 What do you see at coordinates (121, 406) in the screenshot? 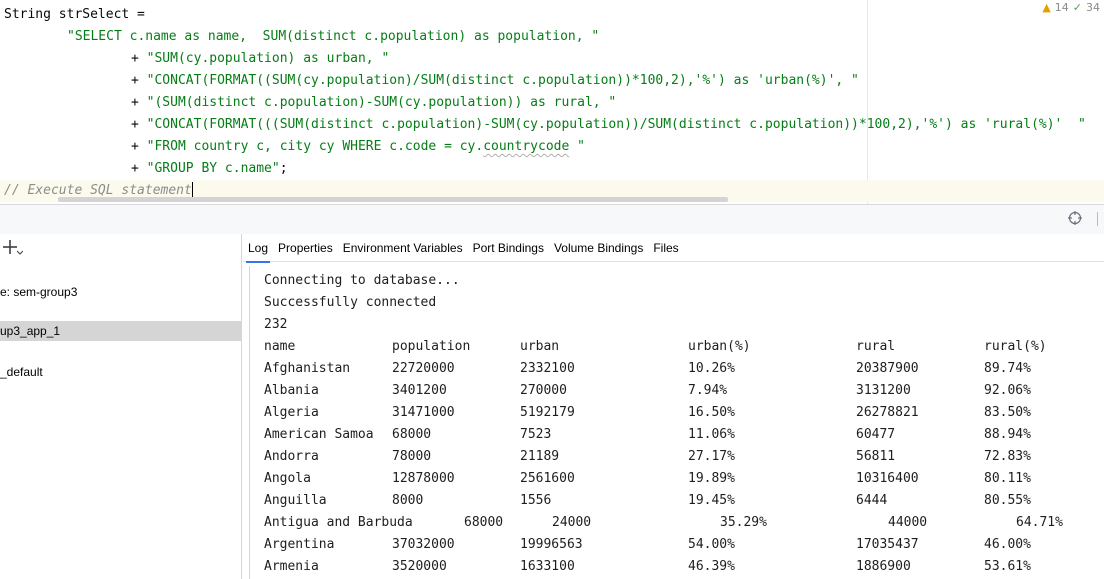
I see `services-tree: e: sem-group3 up3_app_1 _default` at bounding box center [121, 406].